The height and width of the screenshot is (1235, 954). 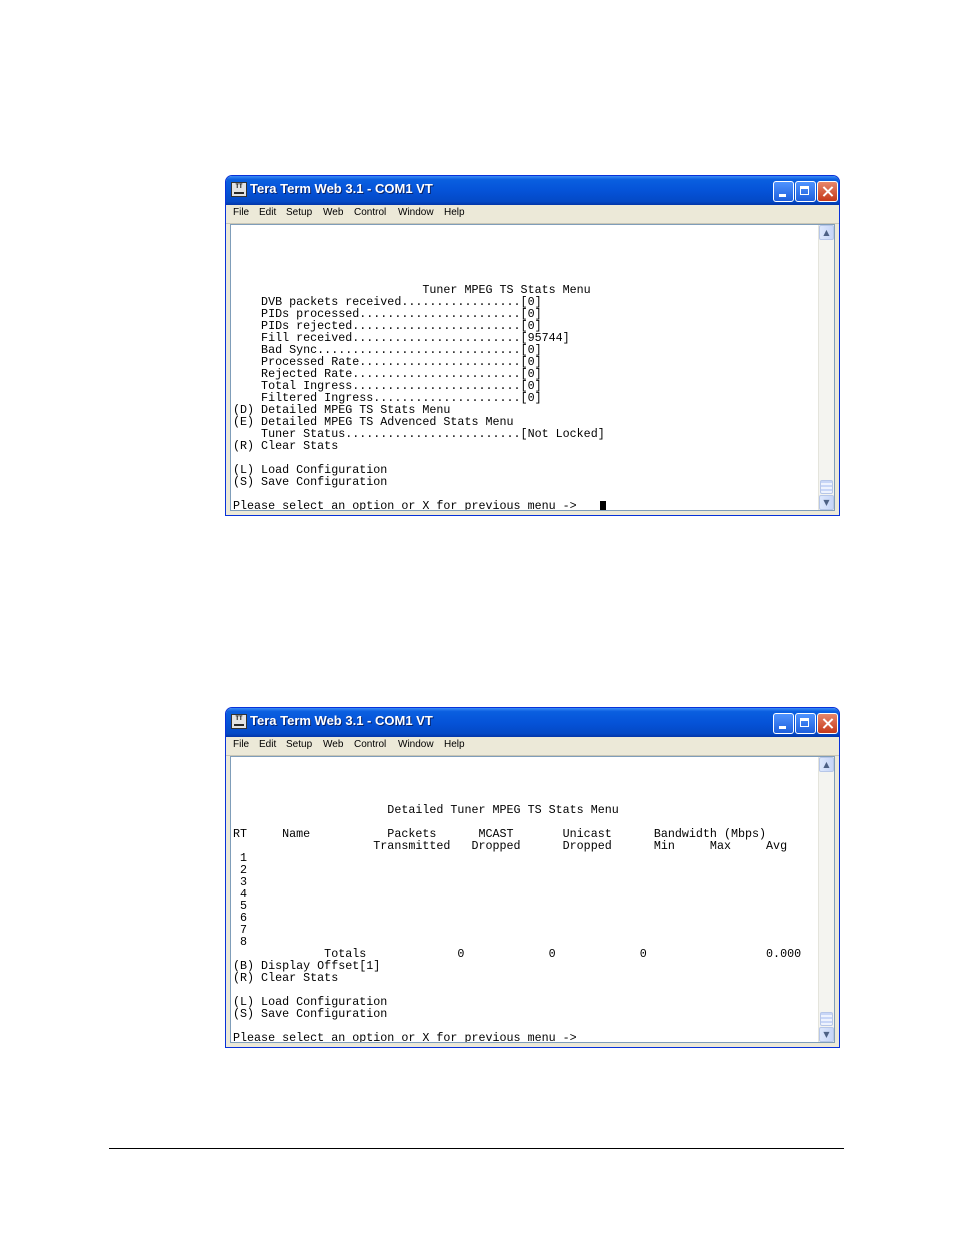 What do you see at coordinates (603, 505) in the screenshot?
I see `text-cursor` at bounding box center [603, 505].